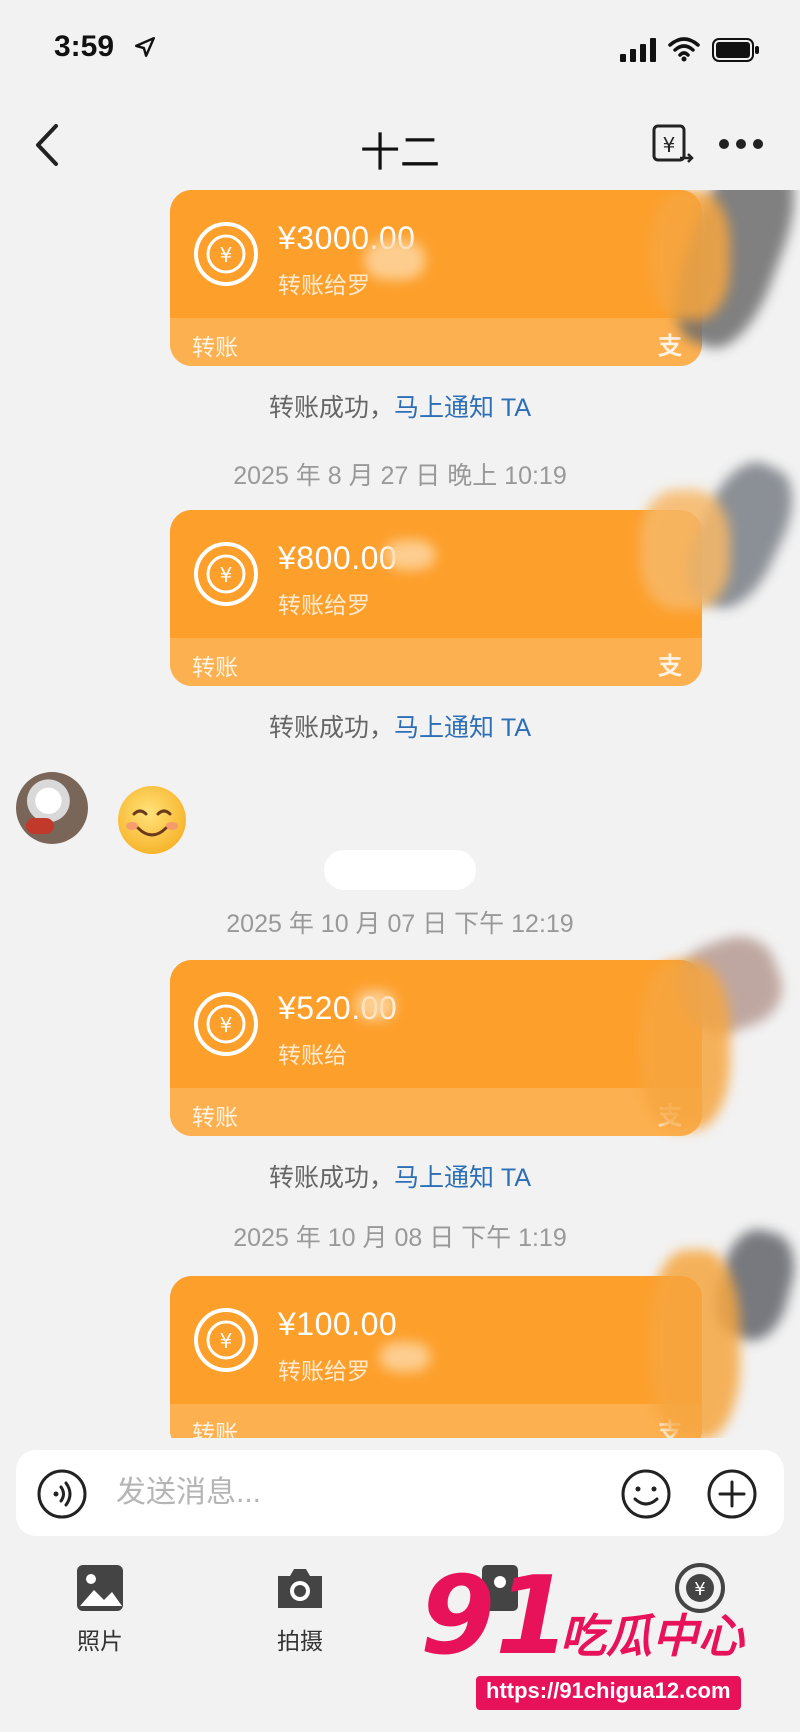  What do you see at coordinates (338, 1324) in the screenshot?
I see `transfer-amount: ¥100.00` at bounding box center [338, 1324].